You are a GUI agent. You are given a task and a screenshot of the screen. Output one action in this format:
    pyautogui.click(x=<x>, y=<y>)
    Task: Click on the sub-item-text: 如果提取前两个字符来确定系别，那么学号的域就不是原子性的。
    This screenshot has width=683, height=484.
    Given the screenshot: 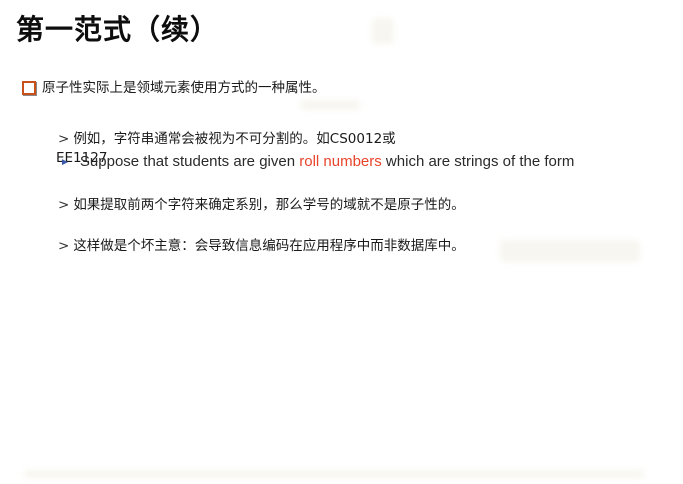 What is the action you would take?
    pyautogui.click(x=269, y=205)
    